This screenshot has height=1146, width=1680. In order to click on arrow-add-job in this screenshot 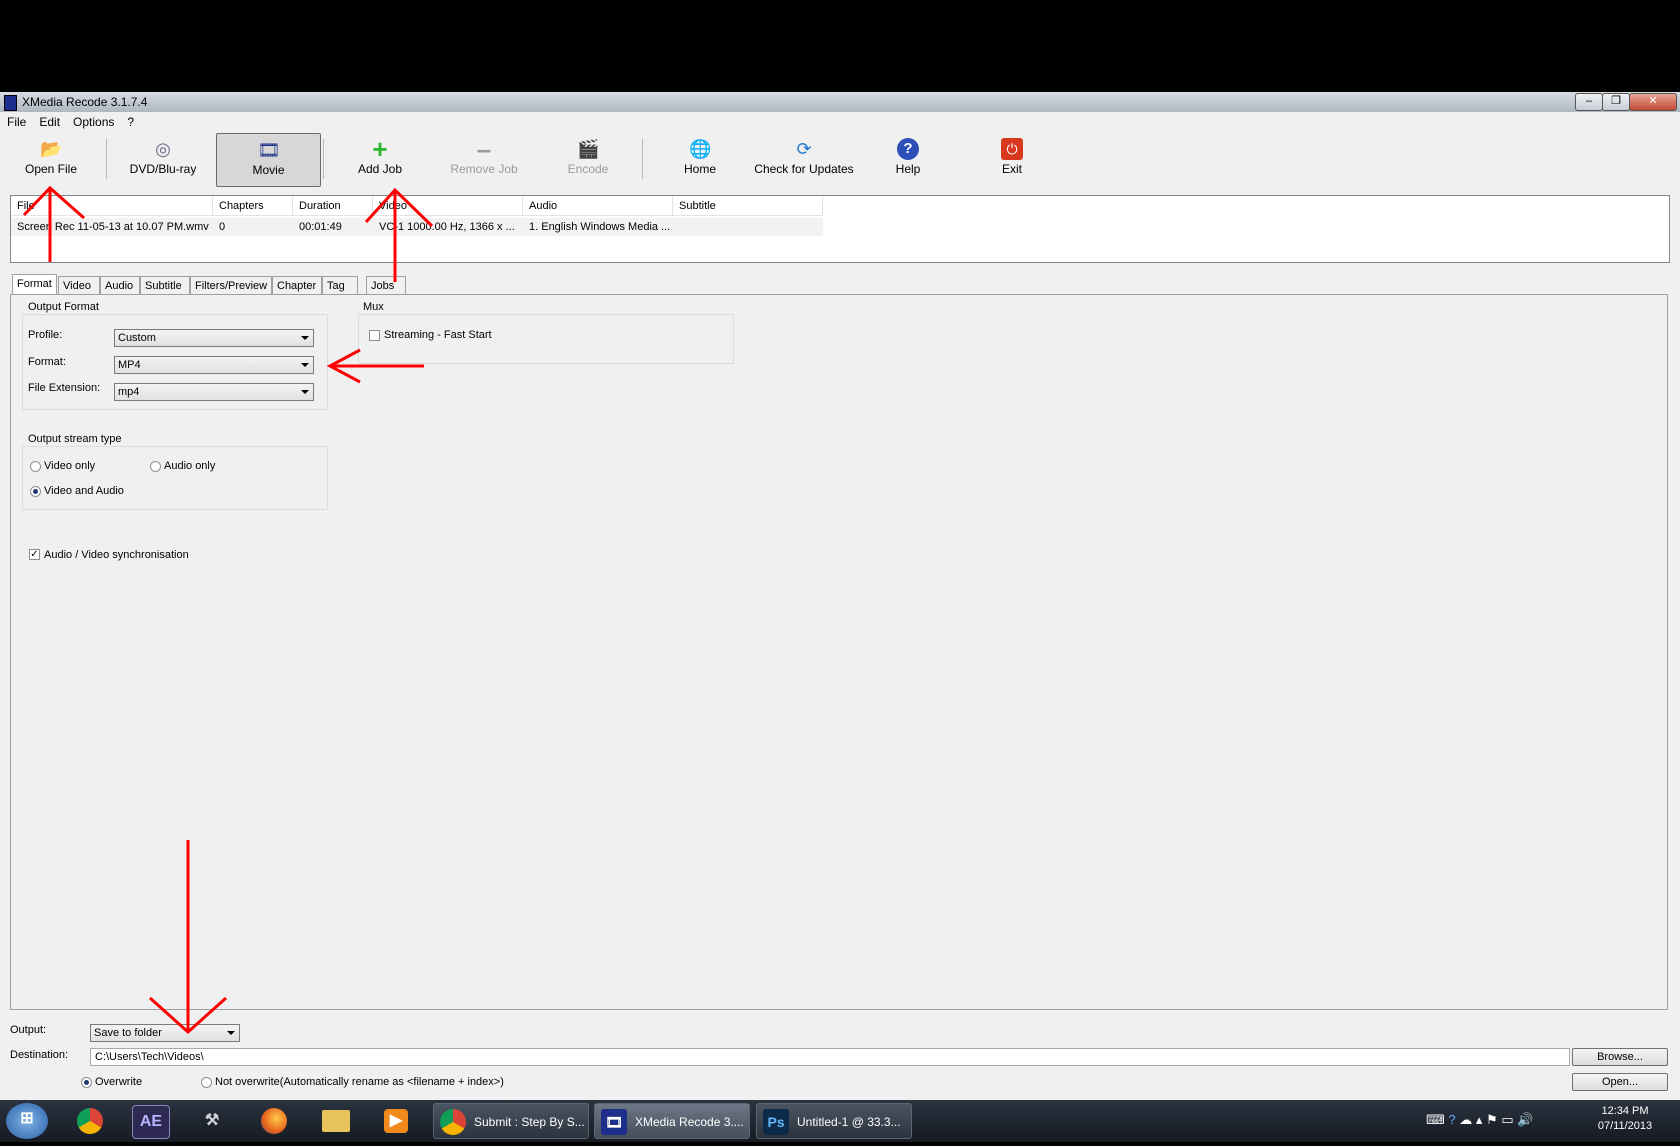, I will do `click(399, 234)`.